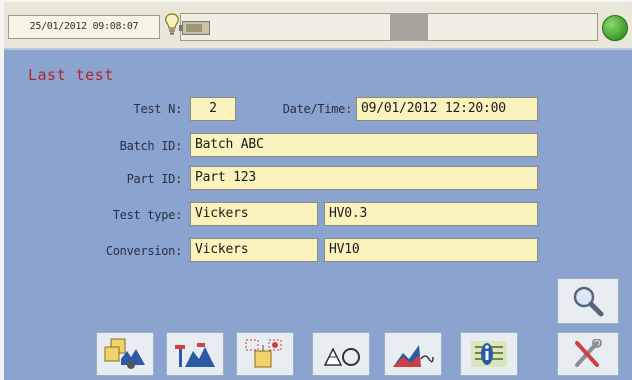 This screenshot has height=380, width=632. What do you see at coordinates (154, 179) in the screenshot?
I see `part-id-label: Part ID:` at bounding box center [154, 179].